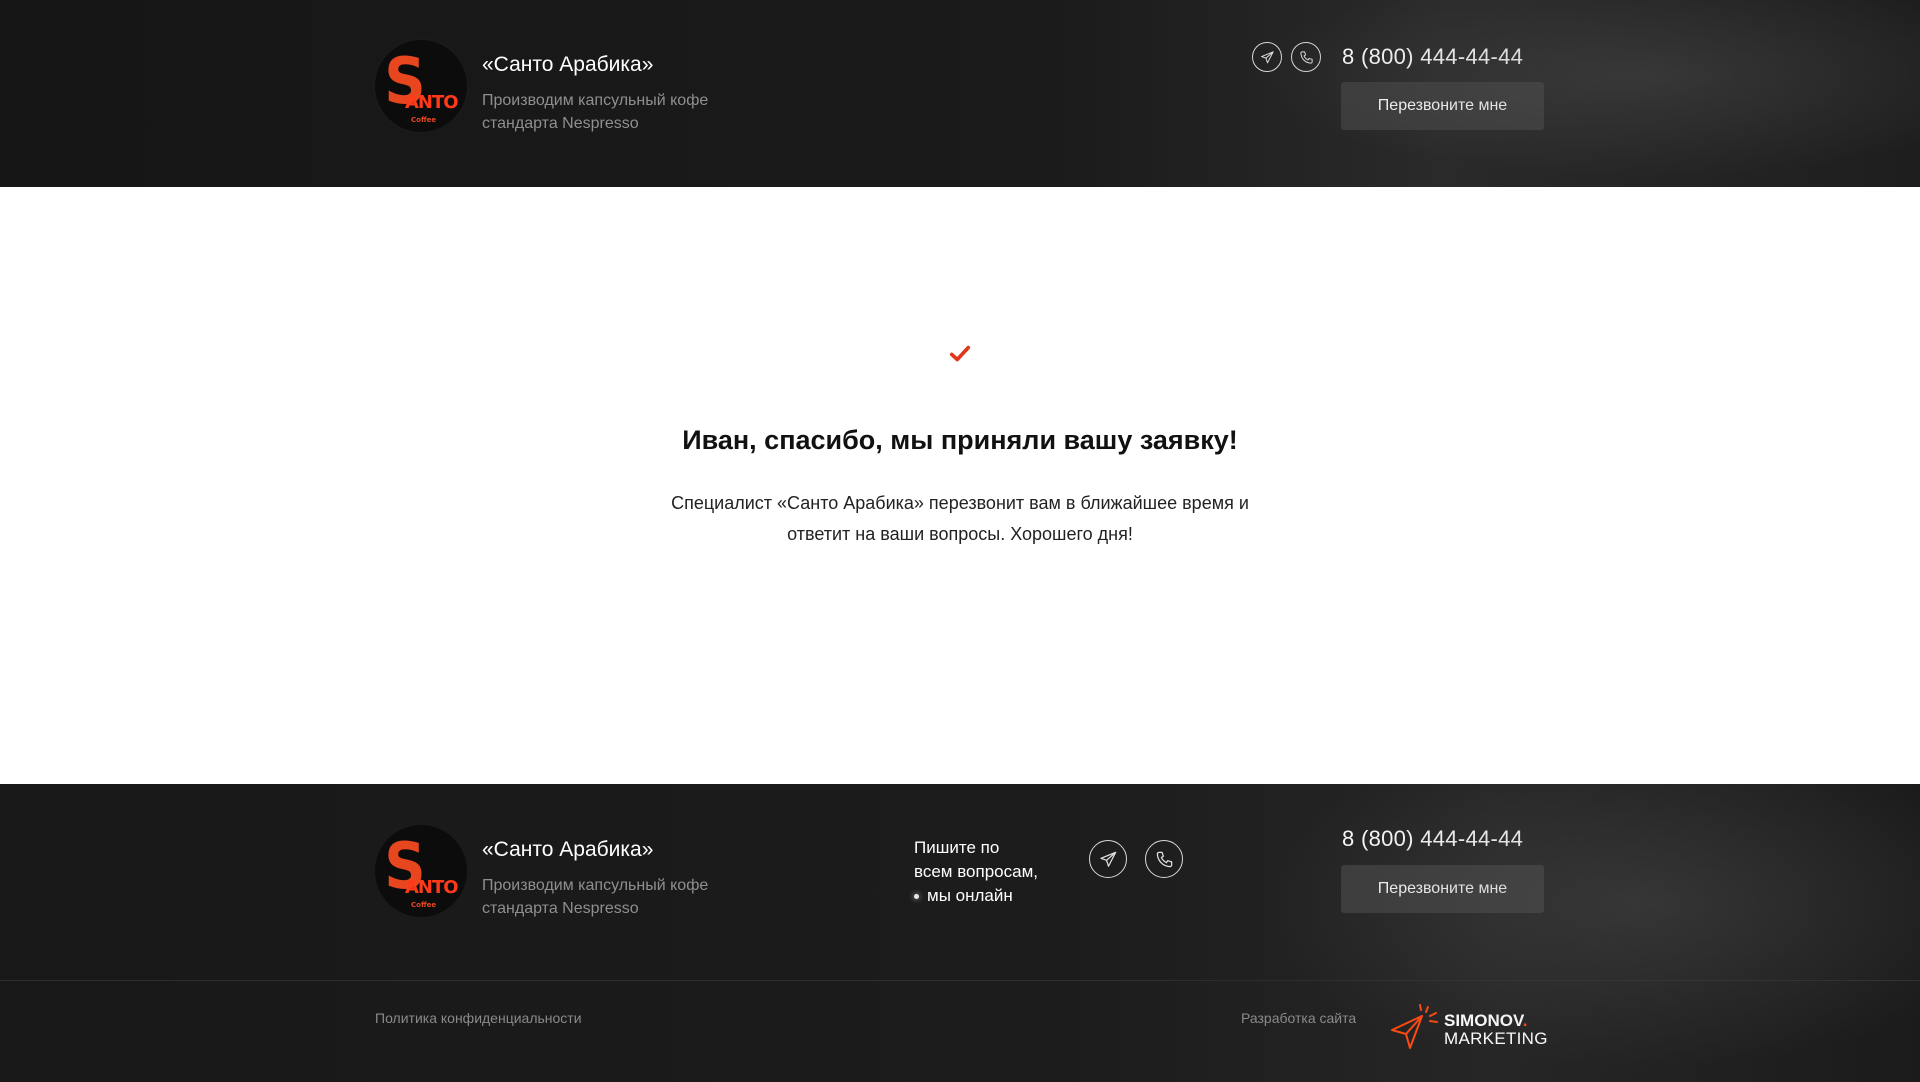  I want to click on paper-plane-icon, so click(1414, 1026).